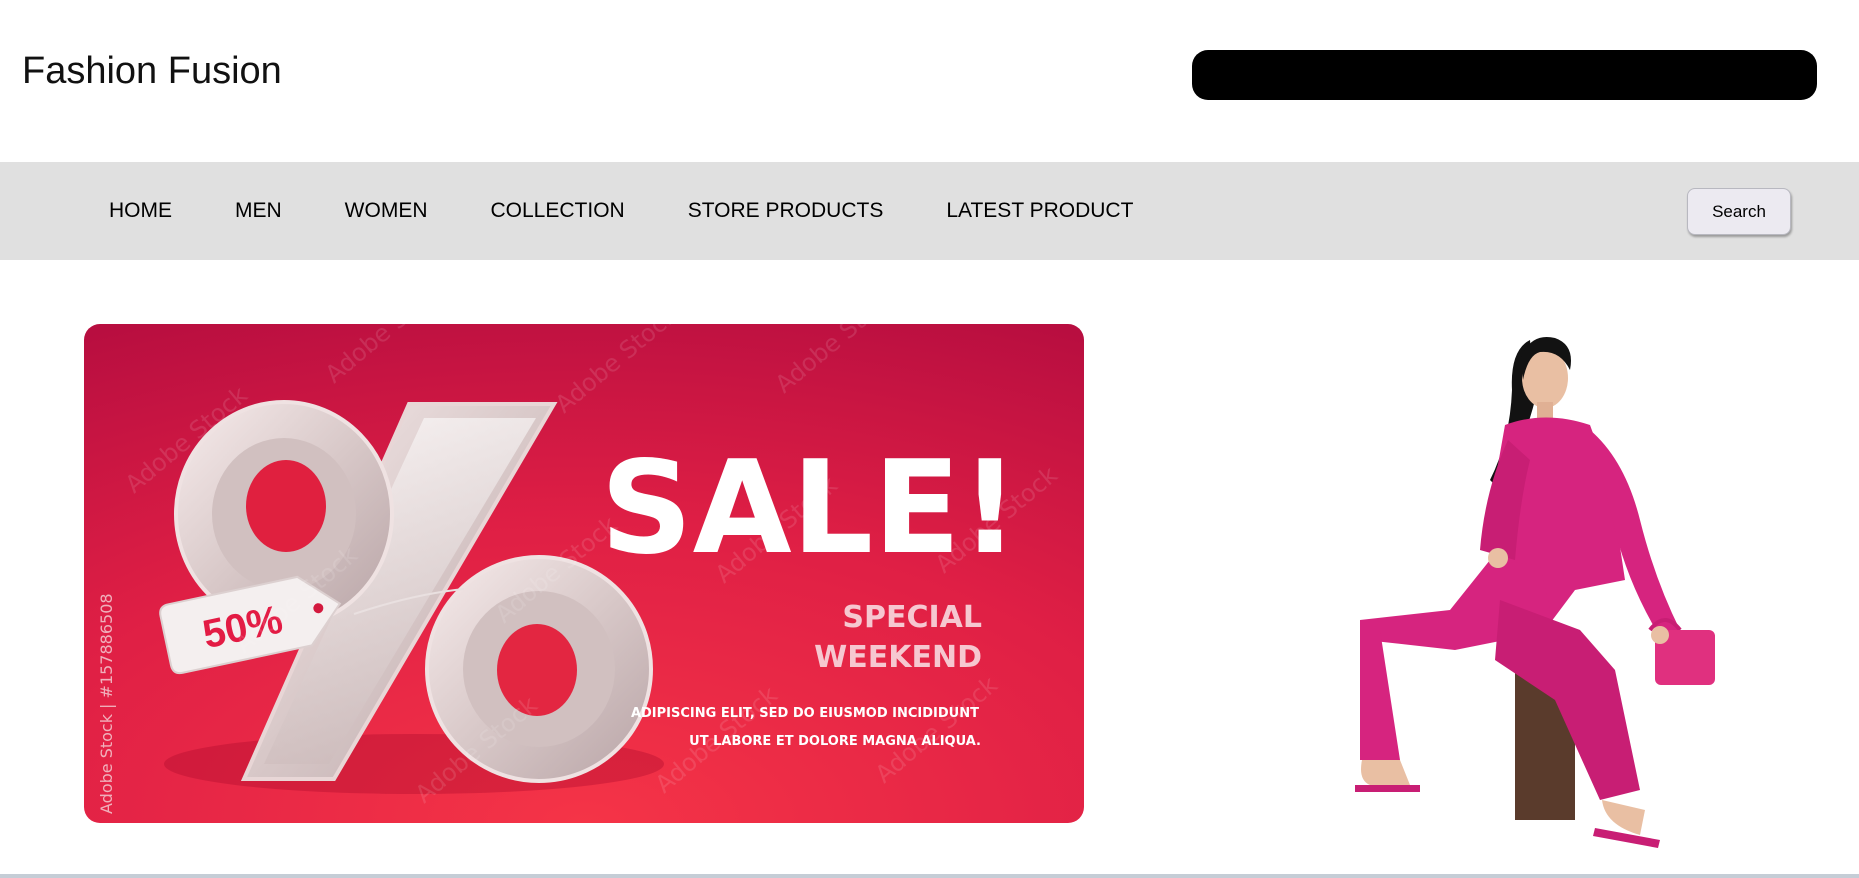  What do you see at coordinates (106, 703) in the screenshot?
I see `stock-id-watermark: Adobe Stock | #157886508` at bounding box center [106, 703].